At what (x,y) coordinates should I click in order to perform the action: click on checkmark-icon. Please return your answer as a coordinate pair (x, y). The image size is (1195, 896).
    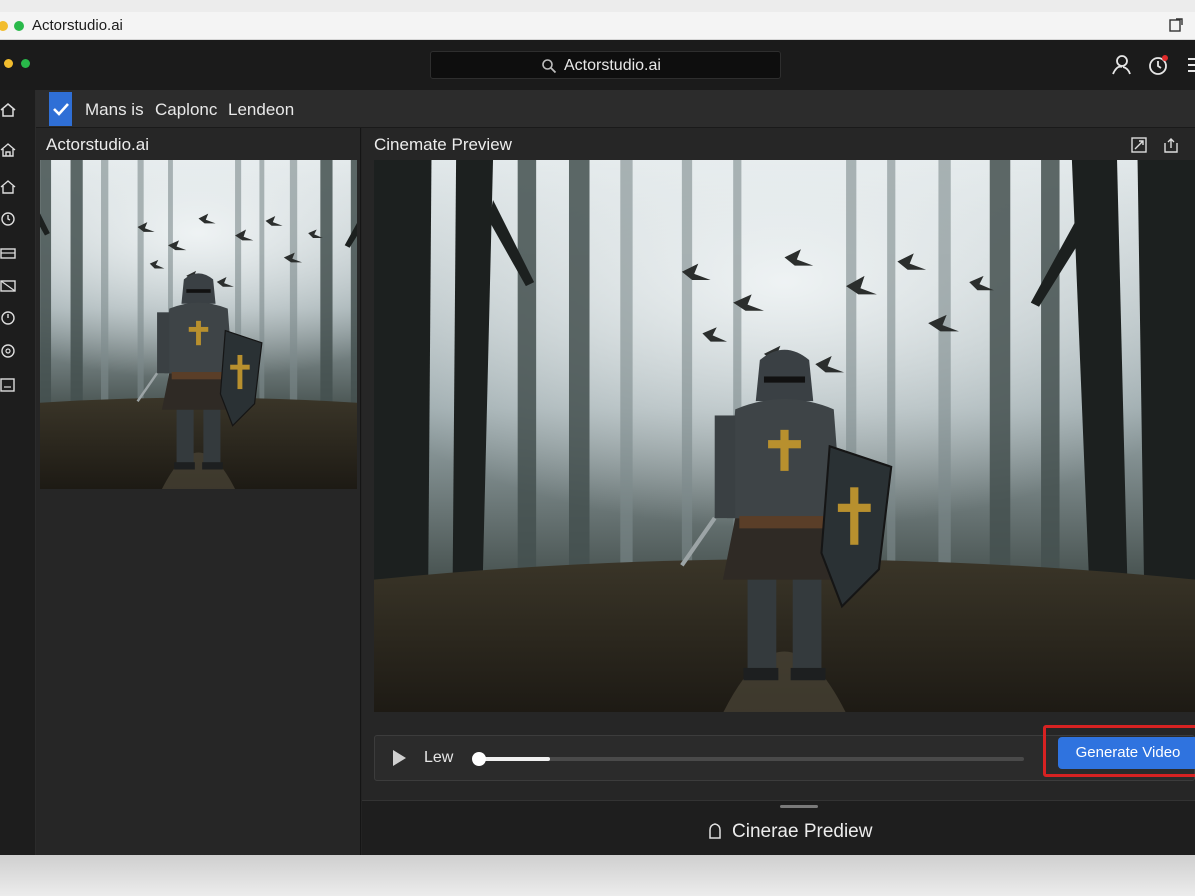
    Looking at the image, I should click on (61, 109).